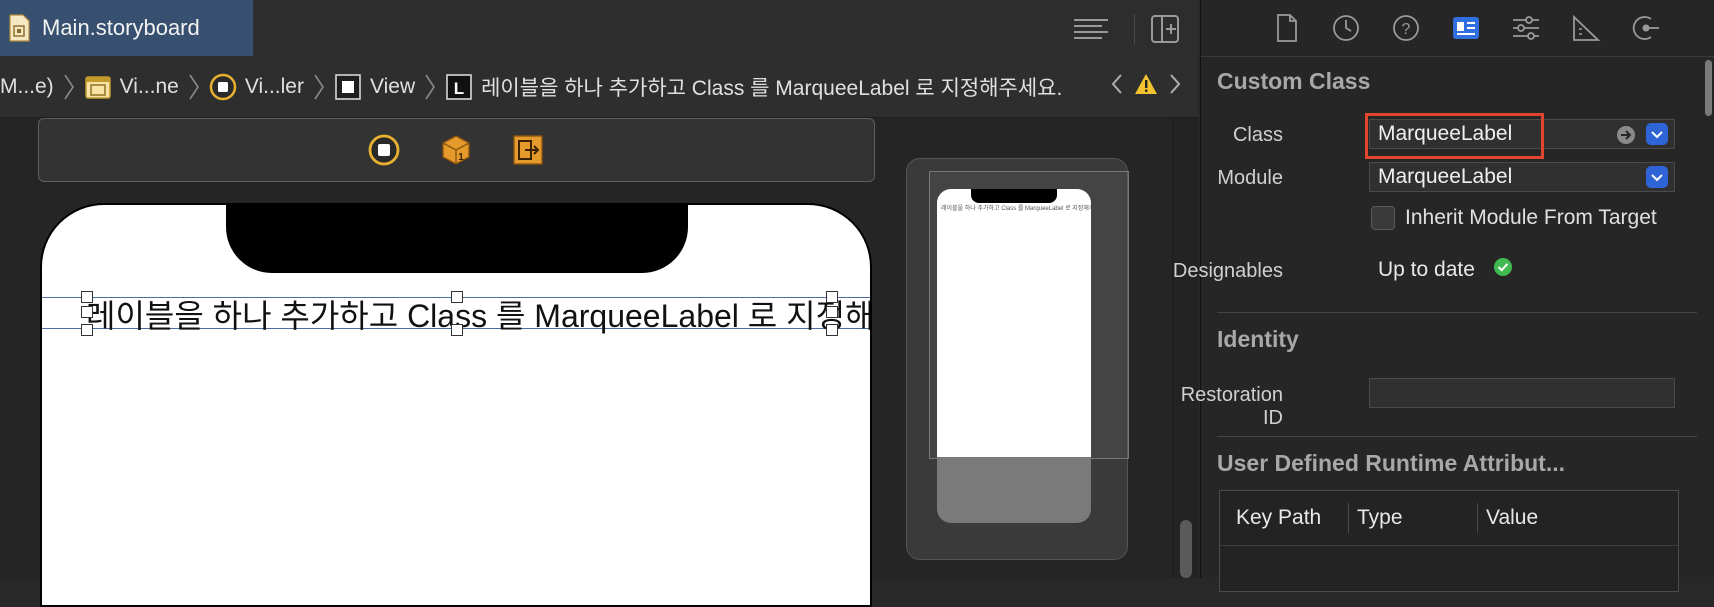 This screenshot has width=1714, height=607. What do you see at coordinates (1117, 84) in the screenshot?
I see `chevron-left-icon` at bounding box center [1117, 84].